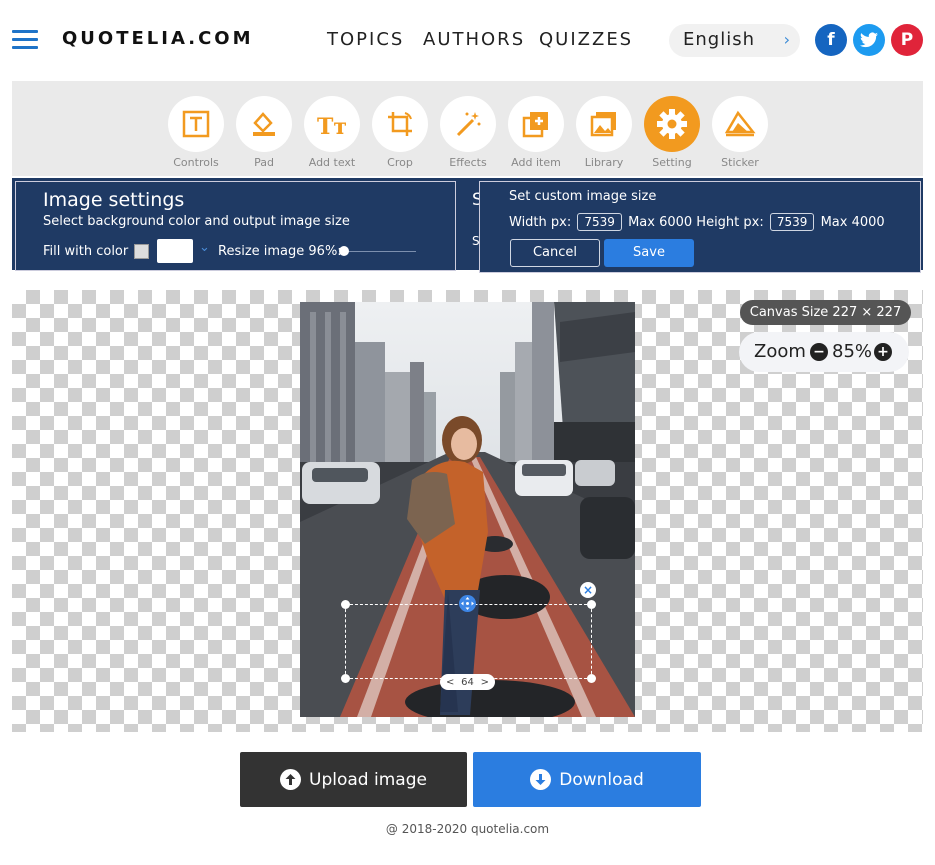 The width and height of the screenshot is (935, 865). I want to click on tool-crop: Crop, so click(400, 132).